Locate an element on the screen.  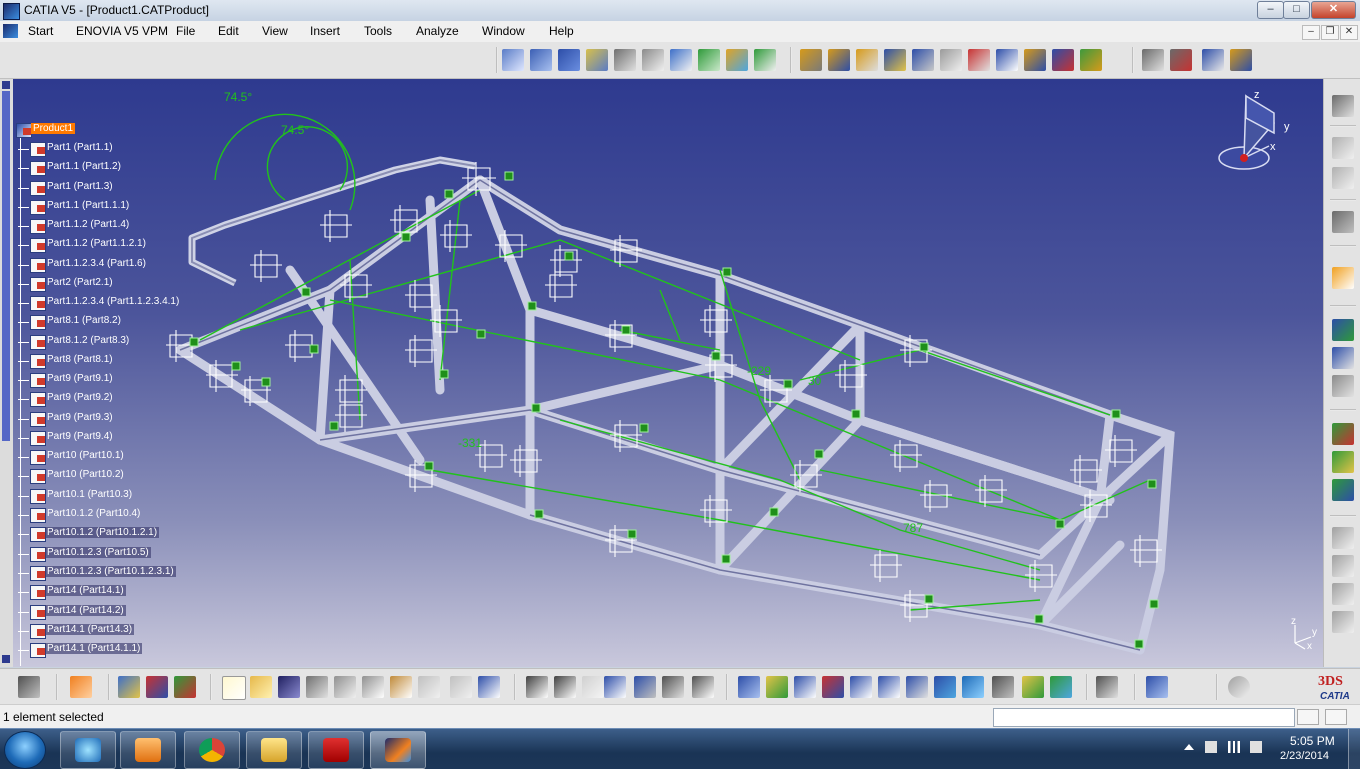
measure-item-icon is located at coordinates (1343, 178).